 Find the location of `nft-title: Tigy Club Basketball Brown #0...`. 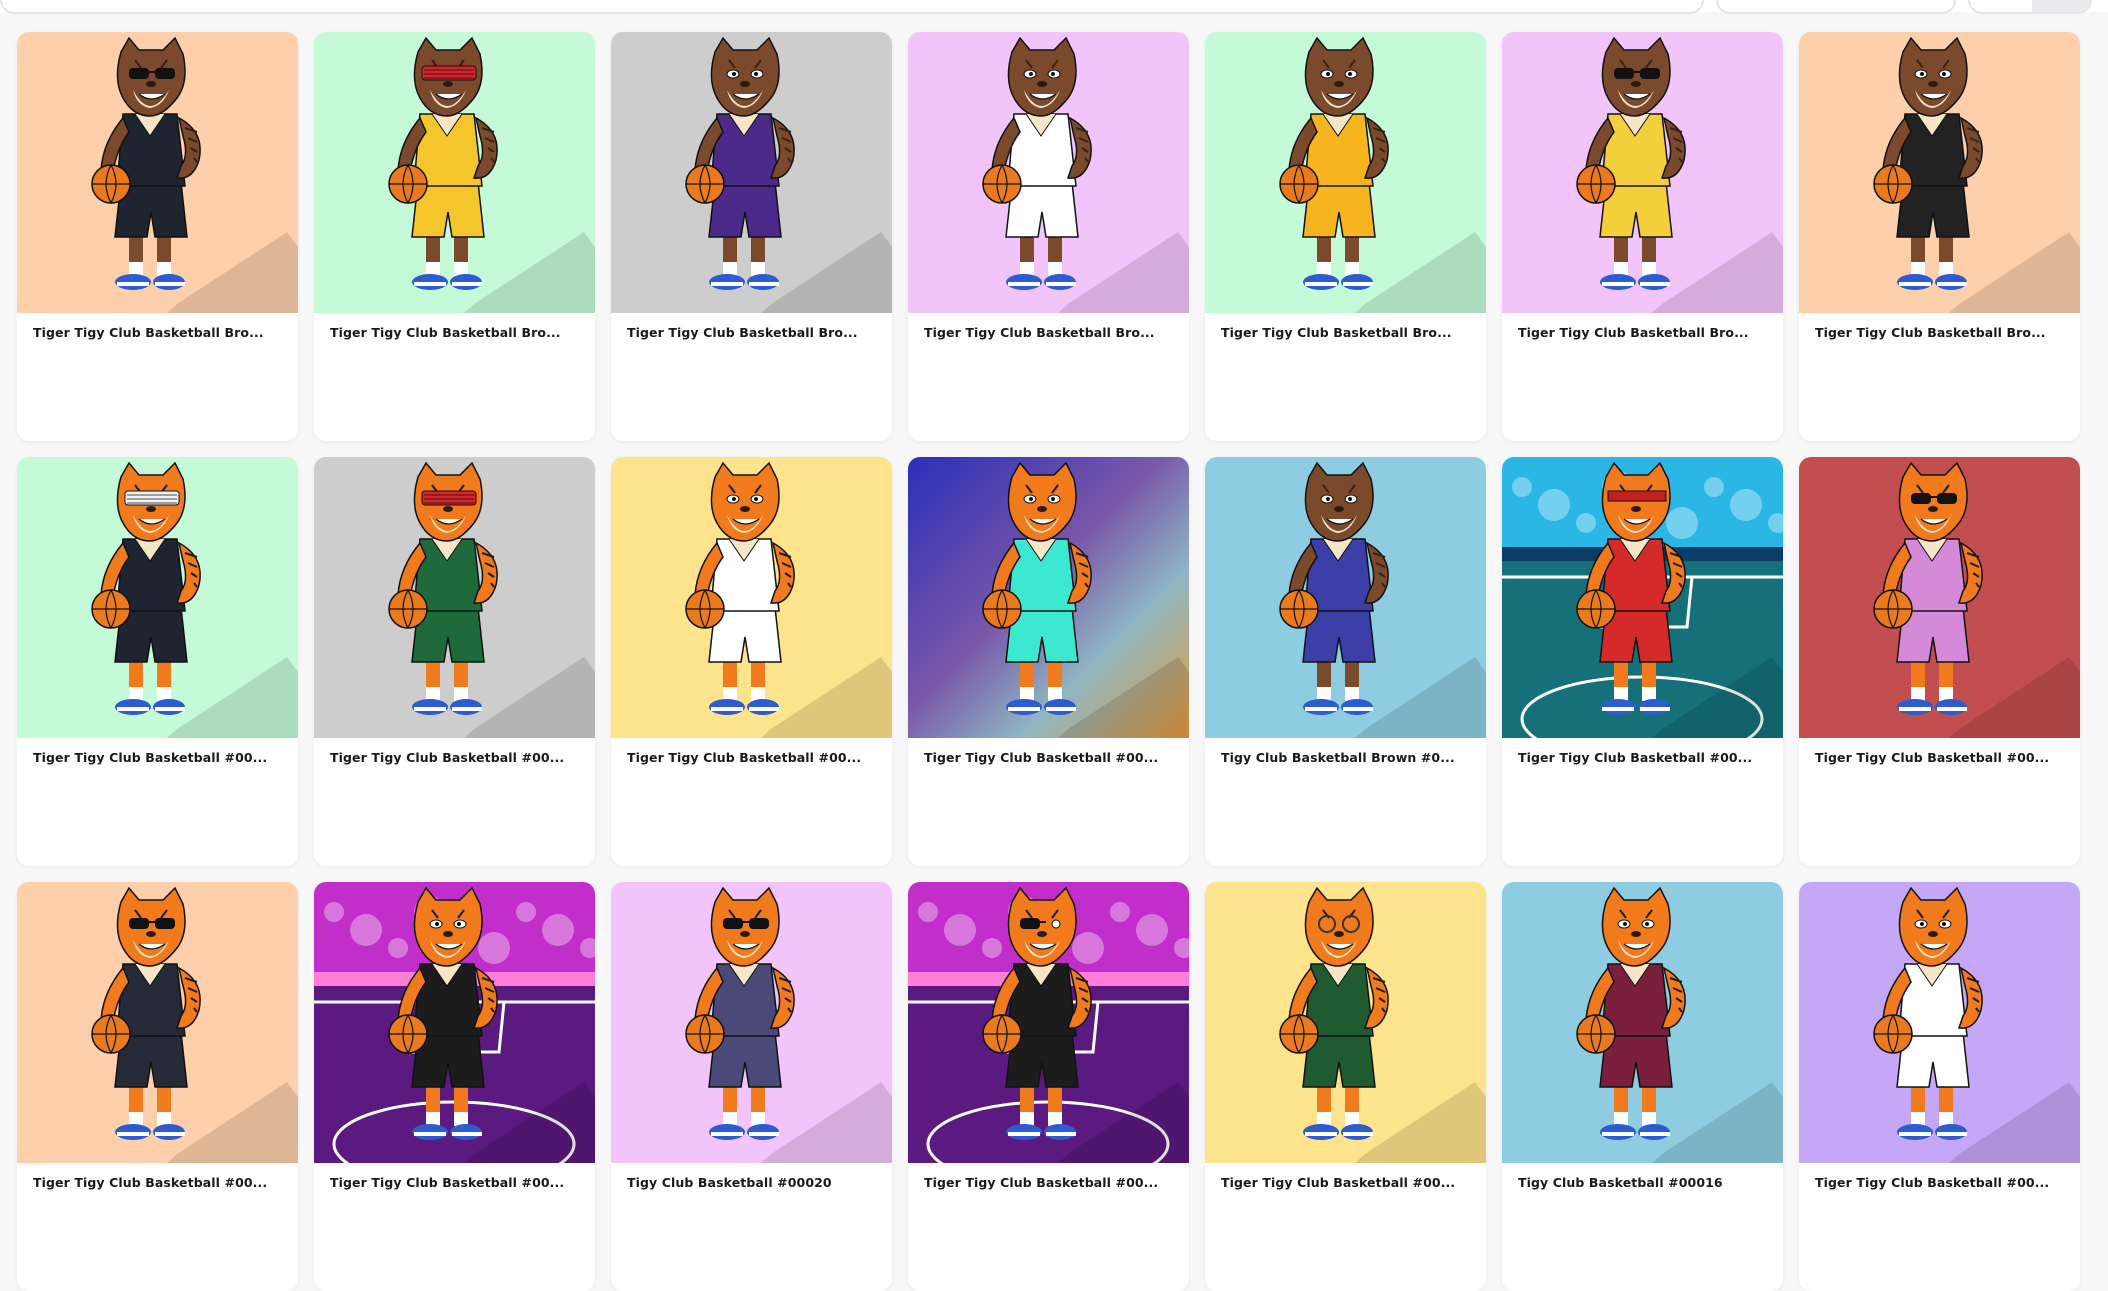

nft-title: Tigy Club Basketball Brown #0... is located at coordinates (1346, 757).